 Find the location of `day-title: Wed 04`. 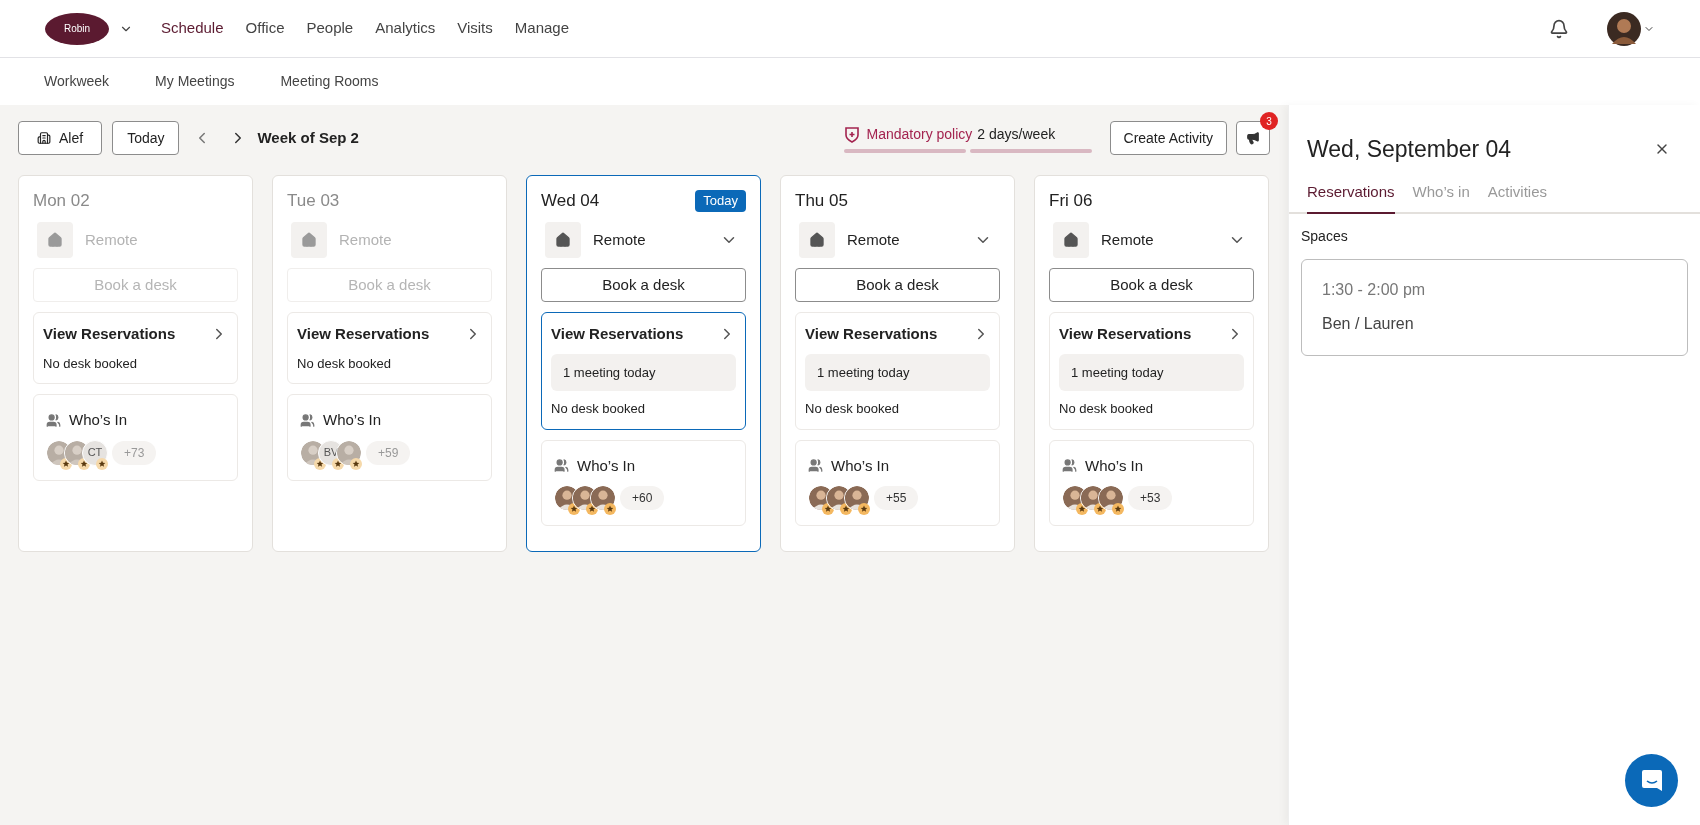

day-title: Wed 04 is located at coordinates (570, 201).